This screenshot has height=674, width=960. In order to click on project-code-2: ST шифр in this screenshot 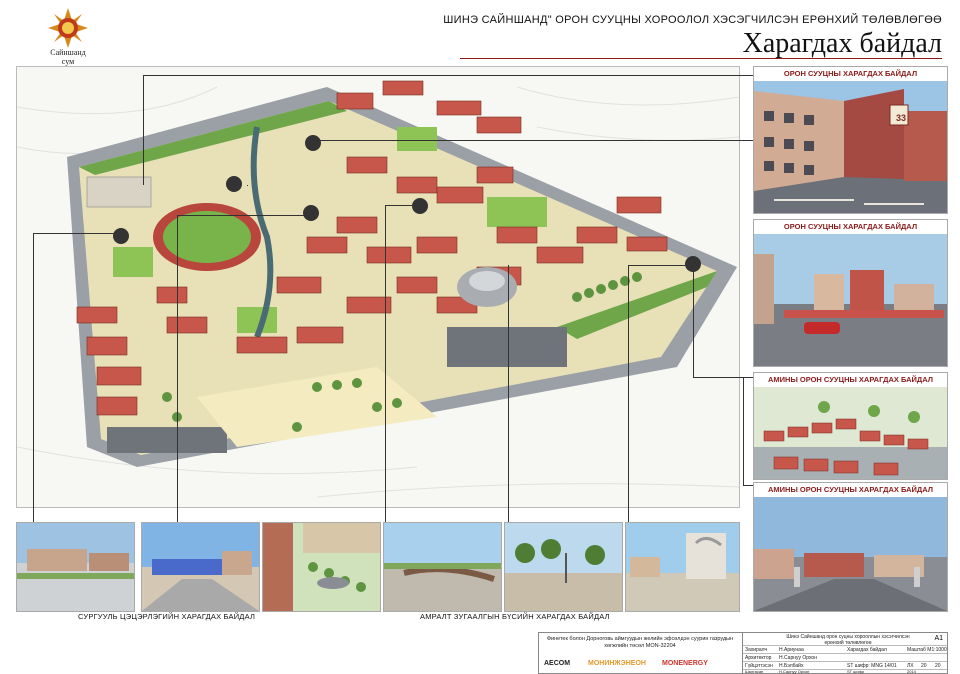, I will do `click(856, 671)`.